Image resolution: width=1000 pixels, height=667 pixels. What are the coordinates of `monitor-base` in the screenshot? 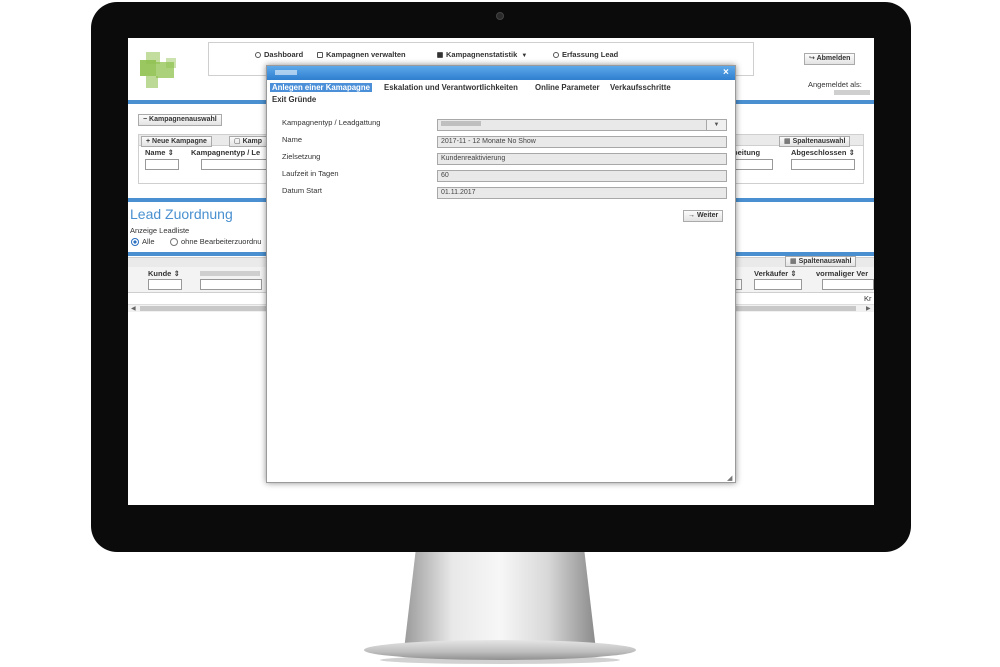 It's located at (500, 650).